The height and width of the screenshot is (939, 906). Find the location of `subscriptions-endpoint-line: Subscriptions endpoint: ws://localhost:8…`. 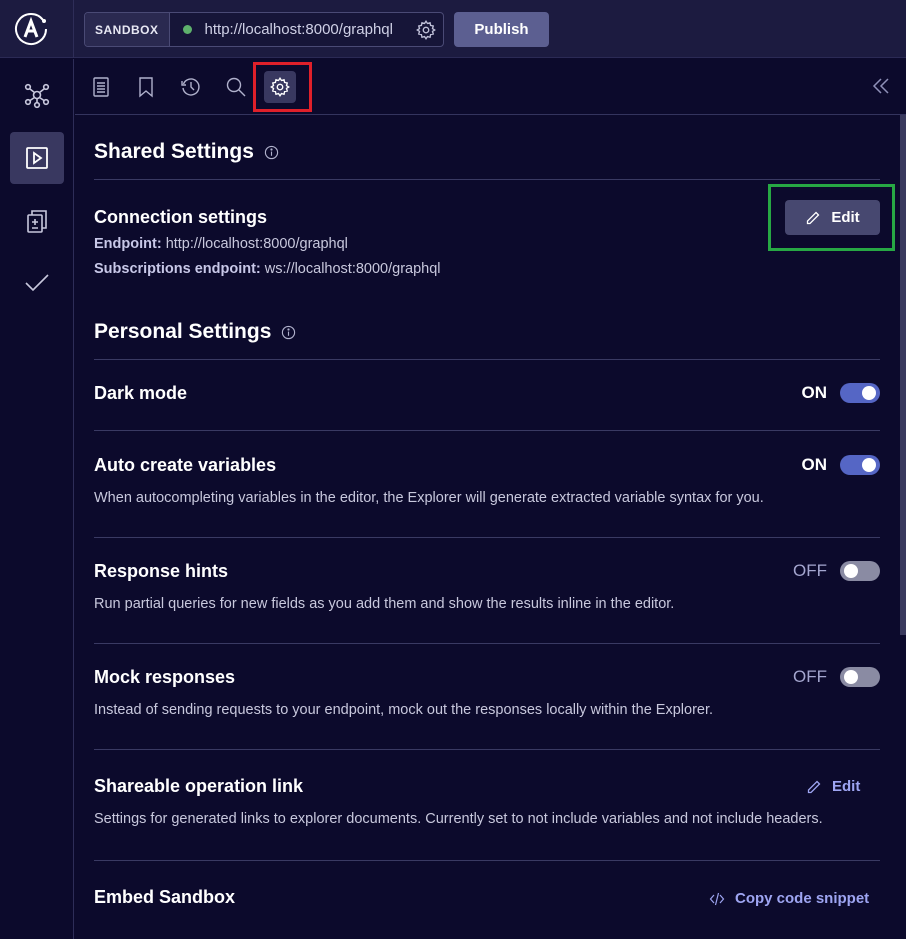

subscriptions-endpoint-line: Subscriptions endpoint: ws://localhost:8… is located at coordinates (487, 269).